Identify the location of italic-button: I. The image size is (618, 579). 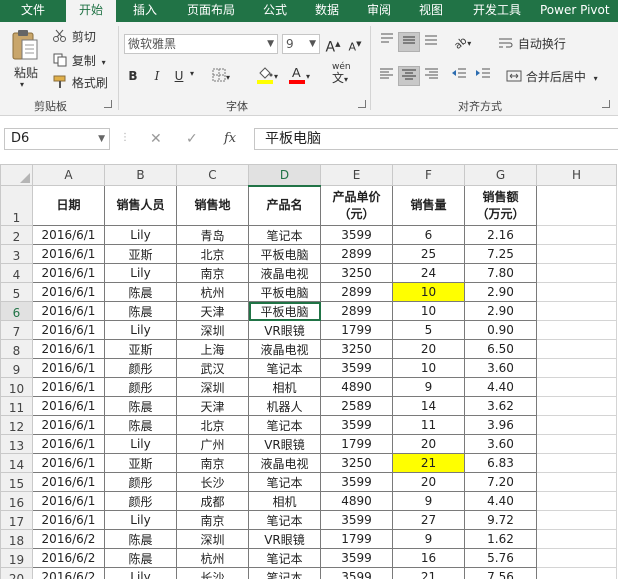
(157, 76).